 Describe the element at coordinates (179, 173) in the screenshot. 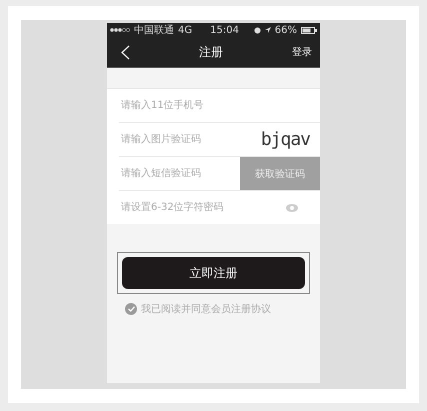

I see `input-field: 请输入短信验证码` at that location.